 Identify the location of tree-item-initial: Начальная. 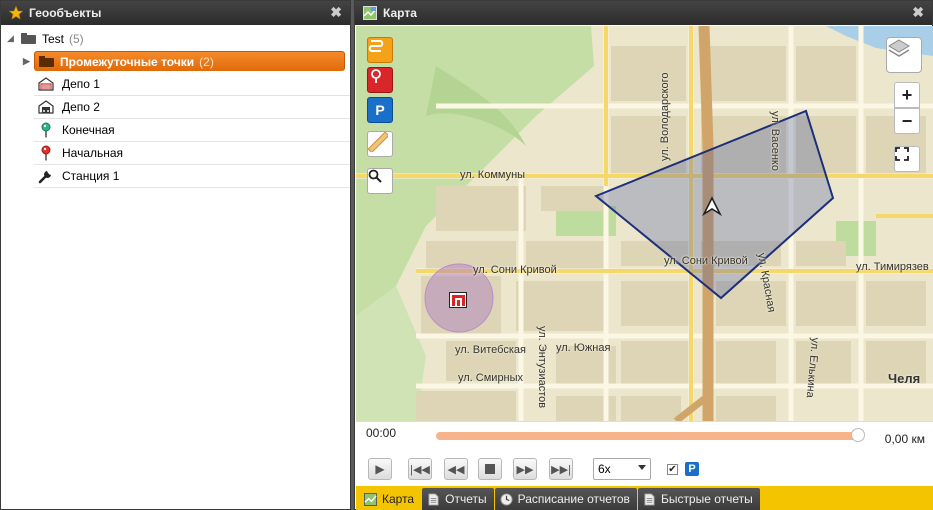
(192, 153).